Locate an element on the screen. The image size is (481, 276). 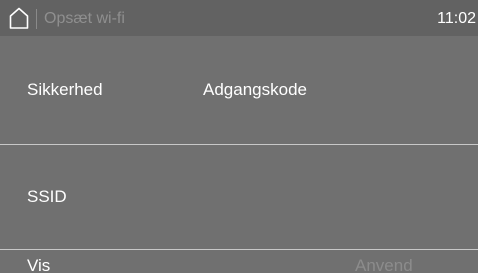
header-separator is located at coordinates (36, 19).